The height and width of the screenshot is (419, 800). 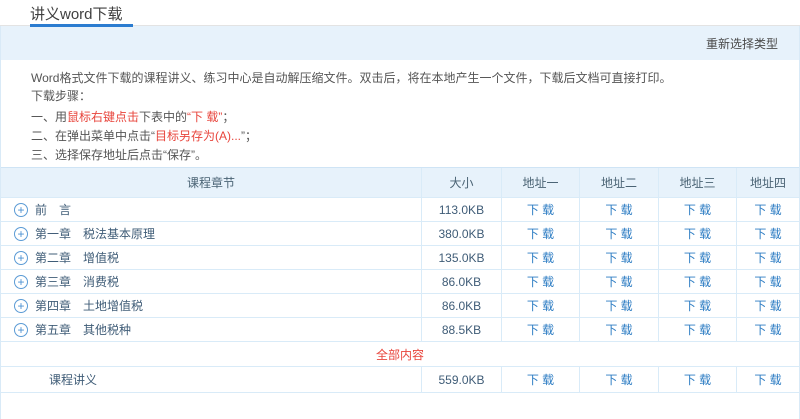 What do you see at coordinates (461, 209) in the screenshot?
I see `file-size: 113.0KB` at bounding box center [461, 209].